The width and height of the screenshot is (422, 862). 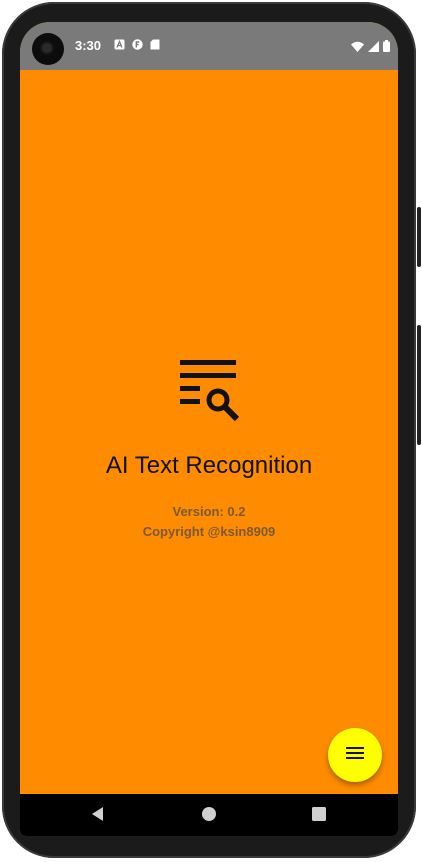 I want to click on system-icons, so click(x=370, y=48).